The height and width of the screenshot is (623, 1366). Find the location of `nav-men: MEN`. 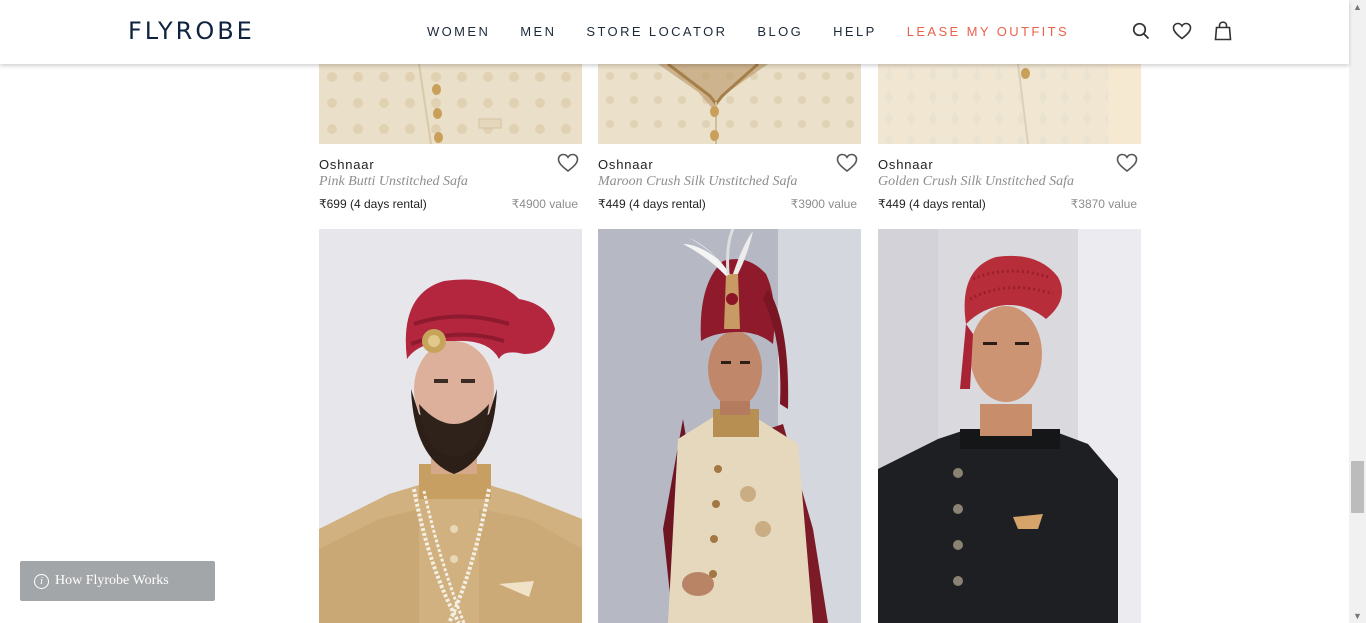

nav-men: MEN is located at coordinates (538, 31).